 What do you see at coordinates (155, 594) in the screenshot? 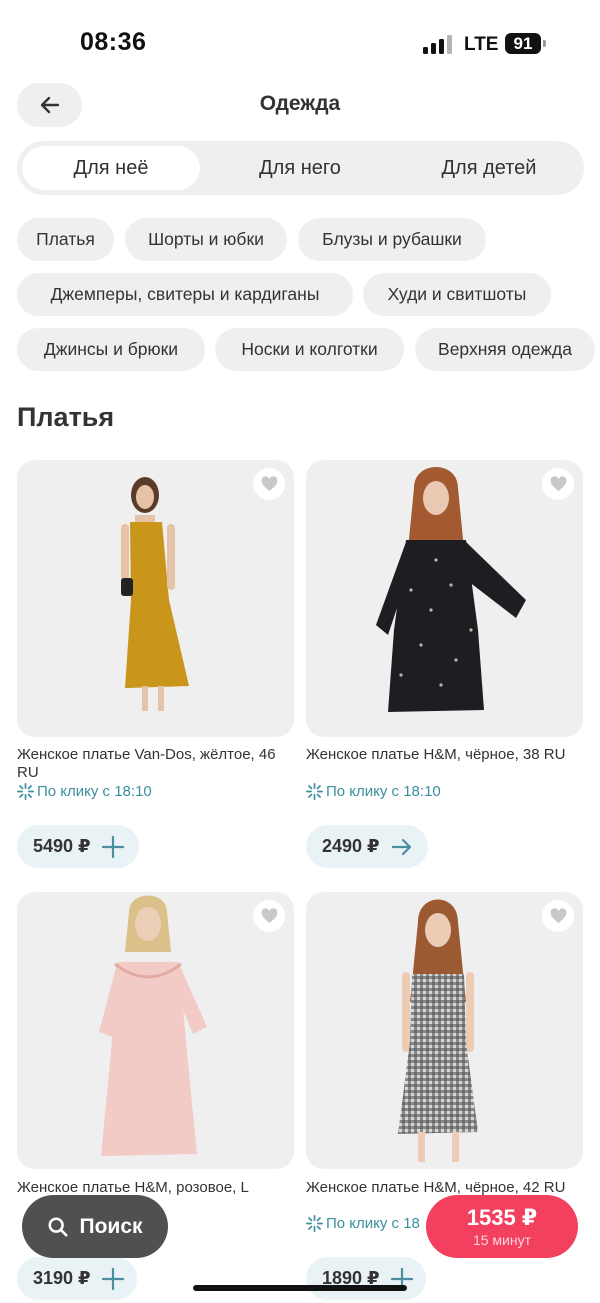
I see `dress-photo-yellow` at bounding box center [155, 594].